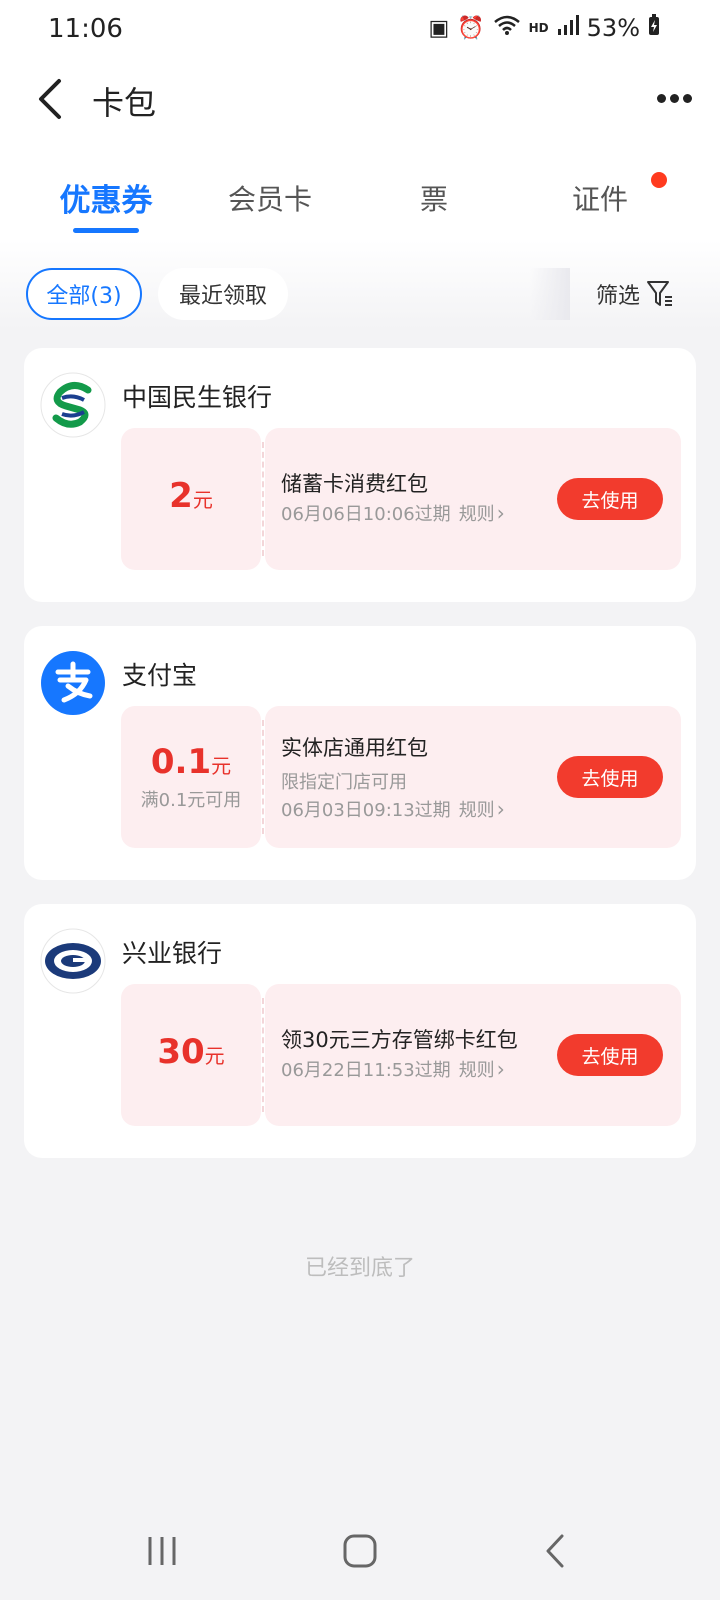 The width and height of the screenshot is (720, 1600). I want to click on issuer-name: 中国民生银行, so click(197, 397).